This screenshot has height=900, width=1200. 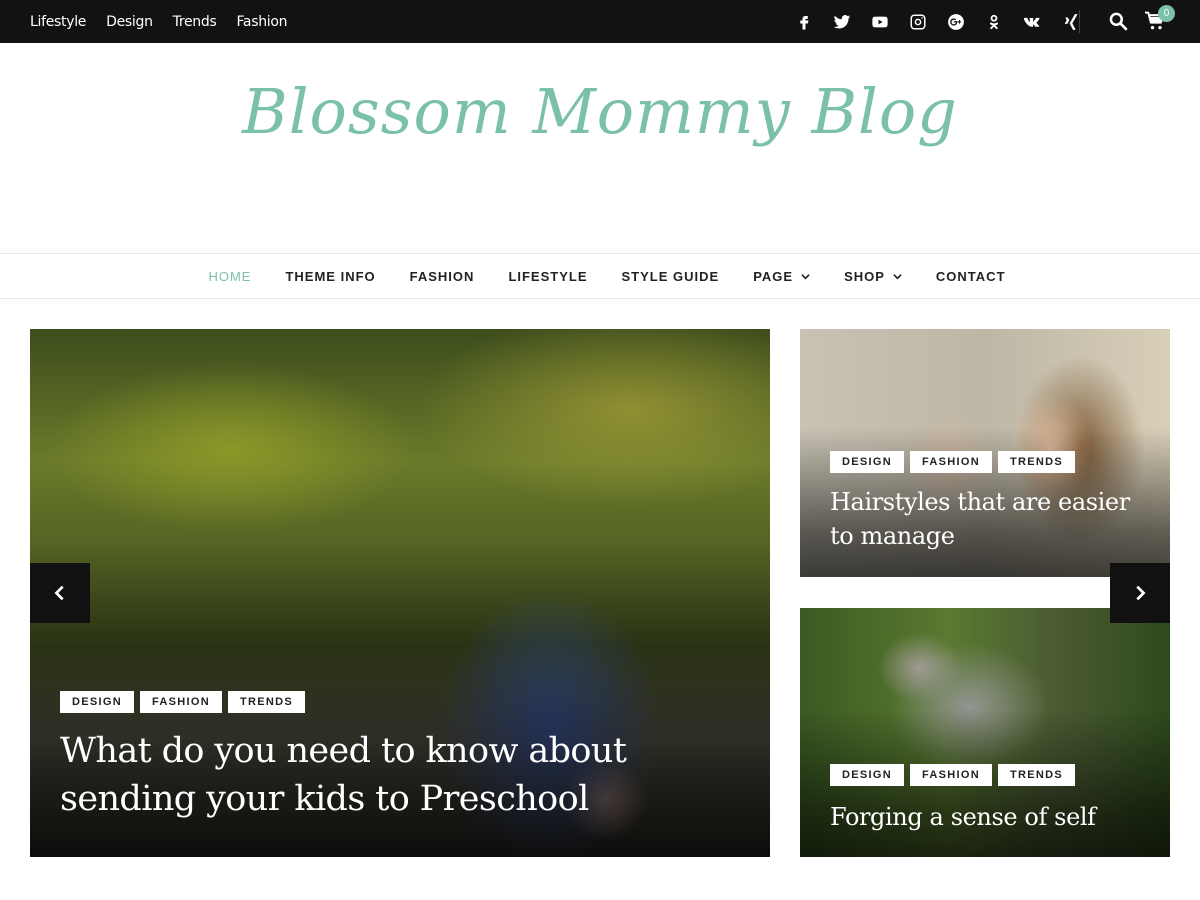 I want to click on nav-item-contact: CONTACT, so click(x=971, y=276).